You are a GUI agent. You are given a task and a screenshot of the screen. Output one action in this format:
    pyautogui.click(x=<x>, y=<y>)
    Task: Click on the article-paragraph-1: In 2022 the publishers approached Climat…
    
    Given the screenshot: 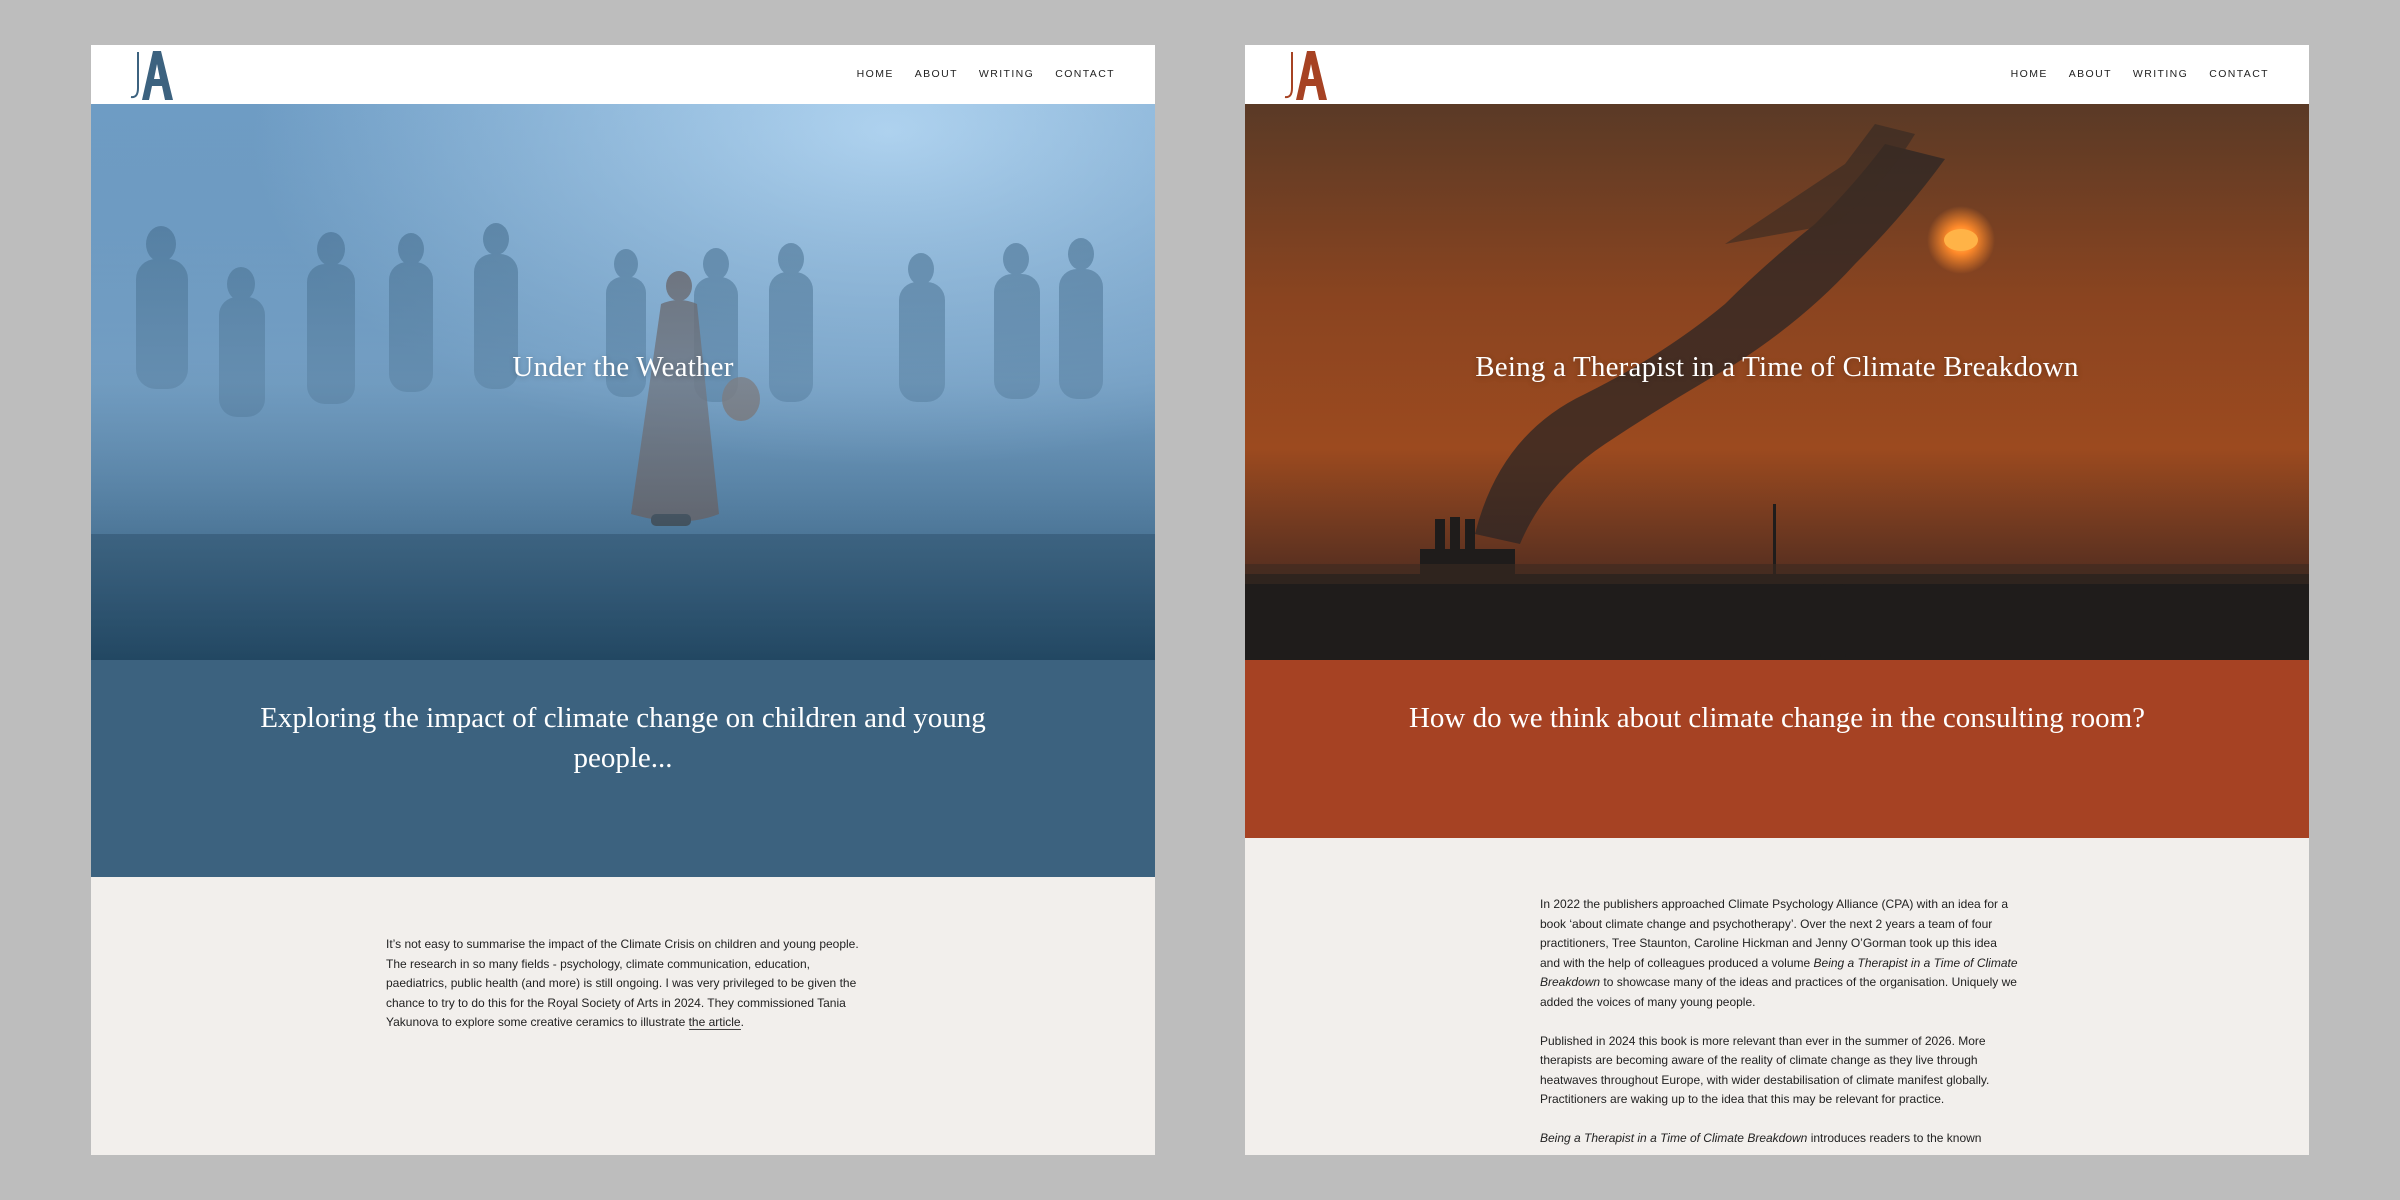 What is the action you would take?
    pyautogui.click(x=1779, y=953)
    